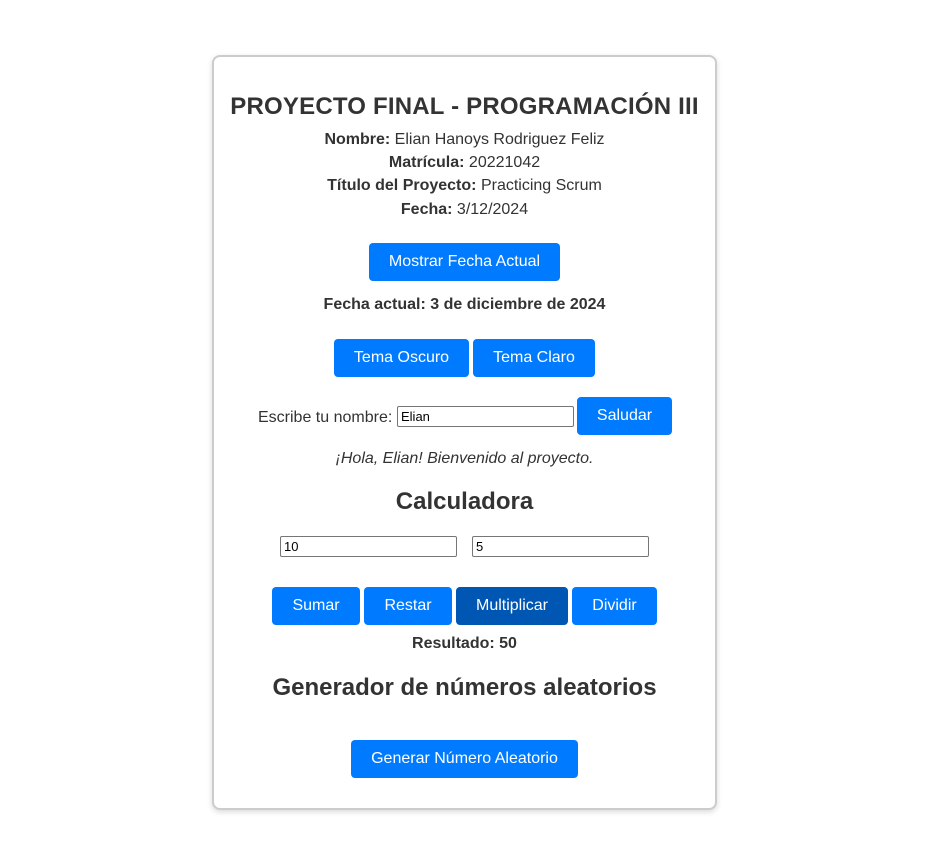  I want to click on generate-random-button: Generar Número Aleatorio, so click(464, 759).